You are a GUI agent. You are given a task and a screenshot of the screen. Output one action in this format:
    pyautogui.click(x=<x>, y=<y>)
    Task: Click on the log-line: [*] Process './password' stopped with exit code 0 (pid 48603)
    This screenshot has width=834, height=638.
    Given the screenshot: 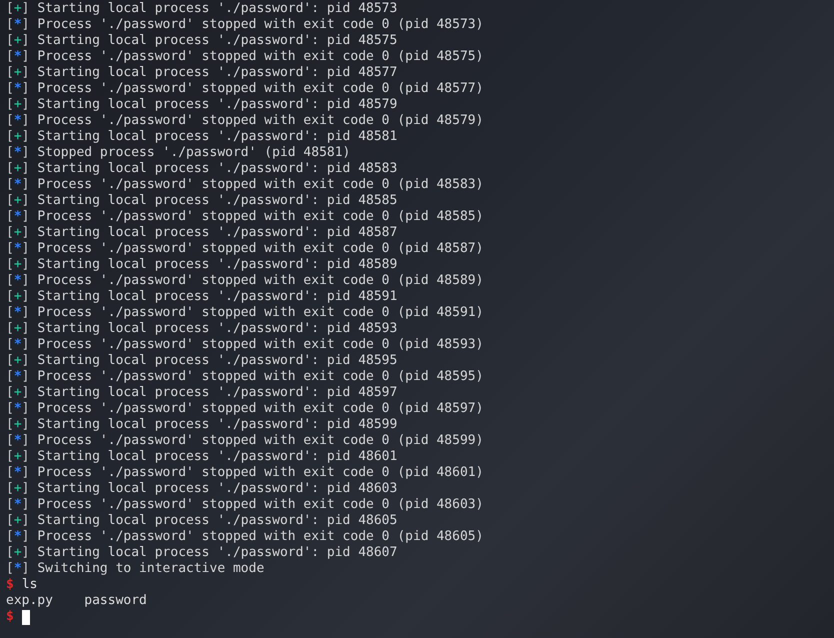 What is the action you would take?
    pyautogui.click(x=245, y=505)
    